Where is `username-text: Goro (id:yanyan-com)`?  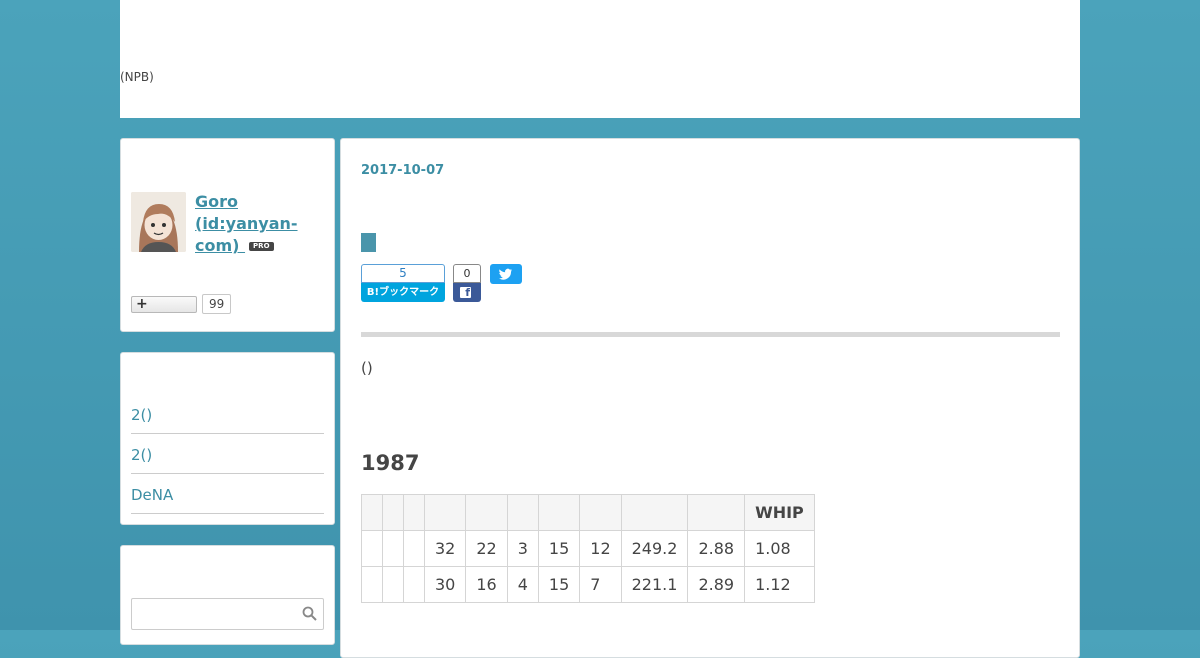
username-text: Goro (id:yanyan-com) is located at coordinates (246, 223).